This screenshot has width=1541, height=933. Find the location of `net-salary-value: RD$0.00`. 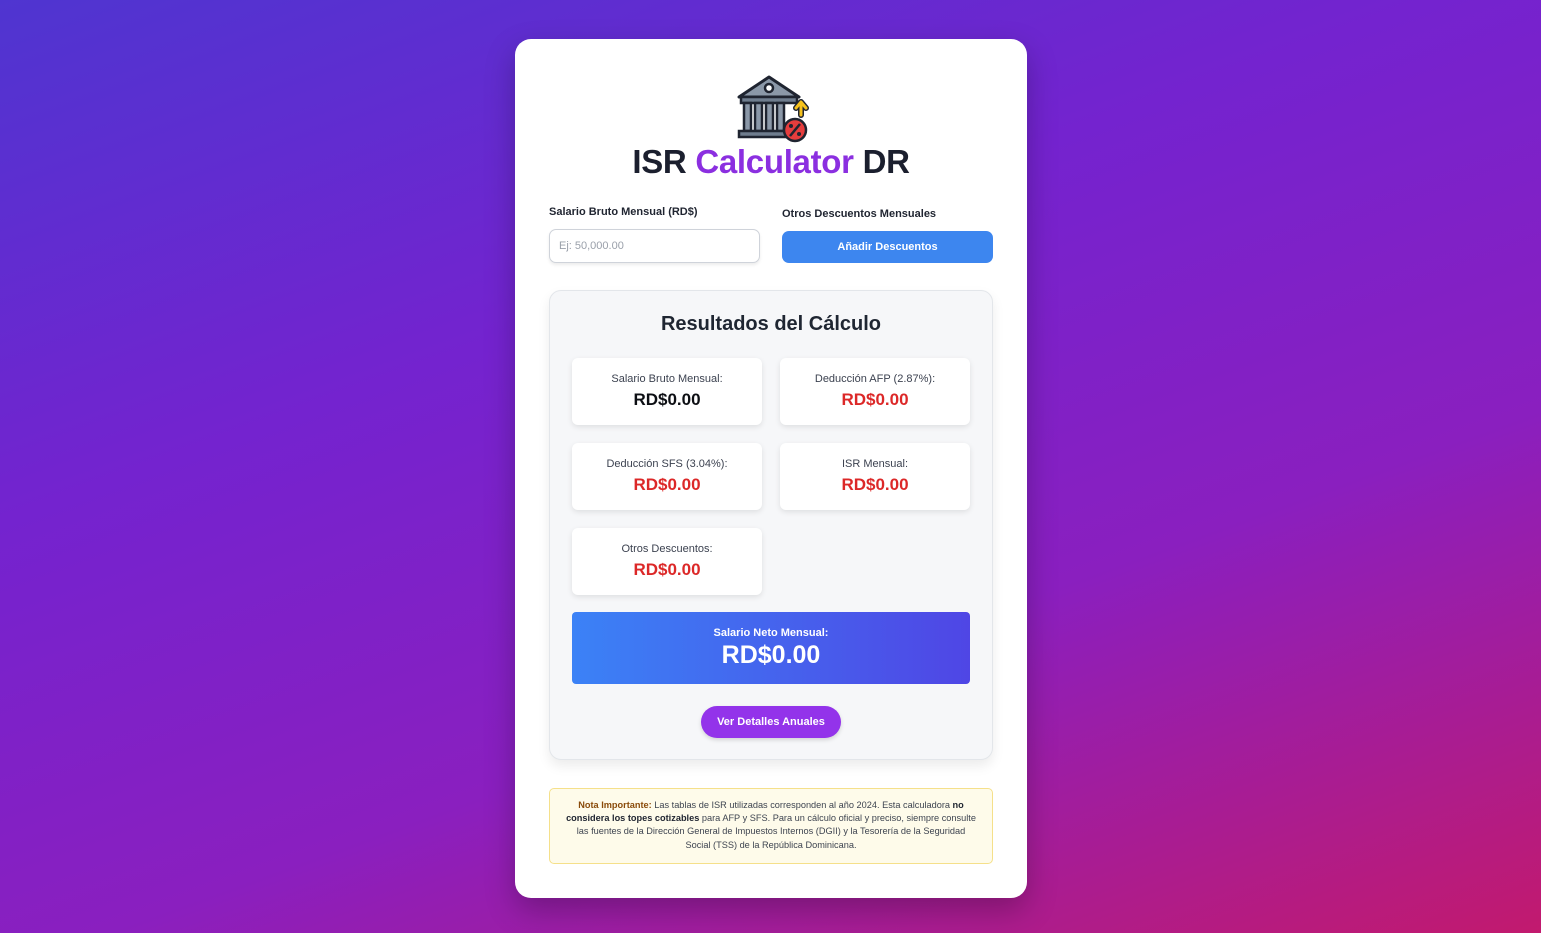

net-salary-value: RD$0.00 is located at coordinates (771, 655).